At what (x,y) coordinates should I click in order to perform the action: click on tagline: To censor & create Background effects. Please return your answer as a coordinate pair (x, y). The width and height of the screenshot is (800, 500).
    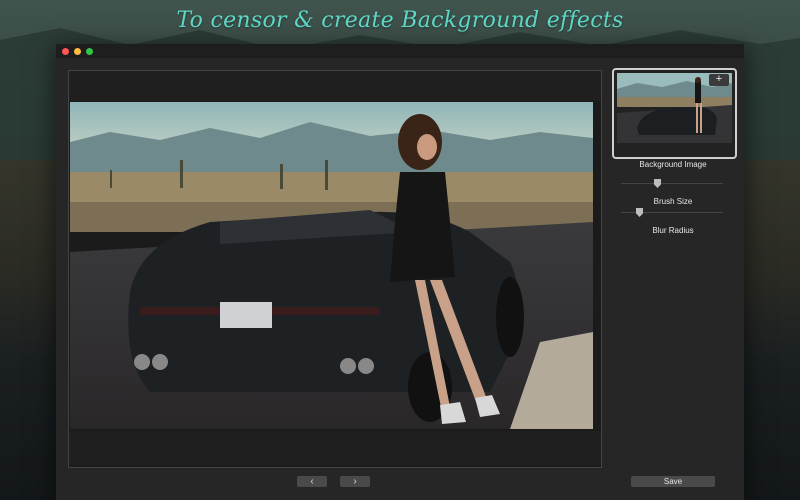
    Looking at the image, I should click on (400, 20).